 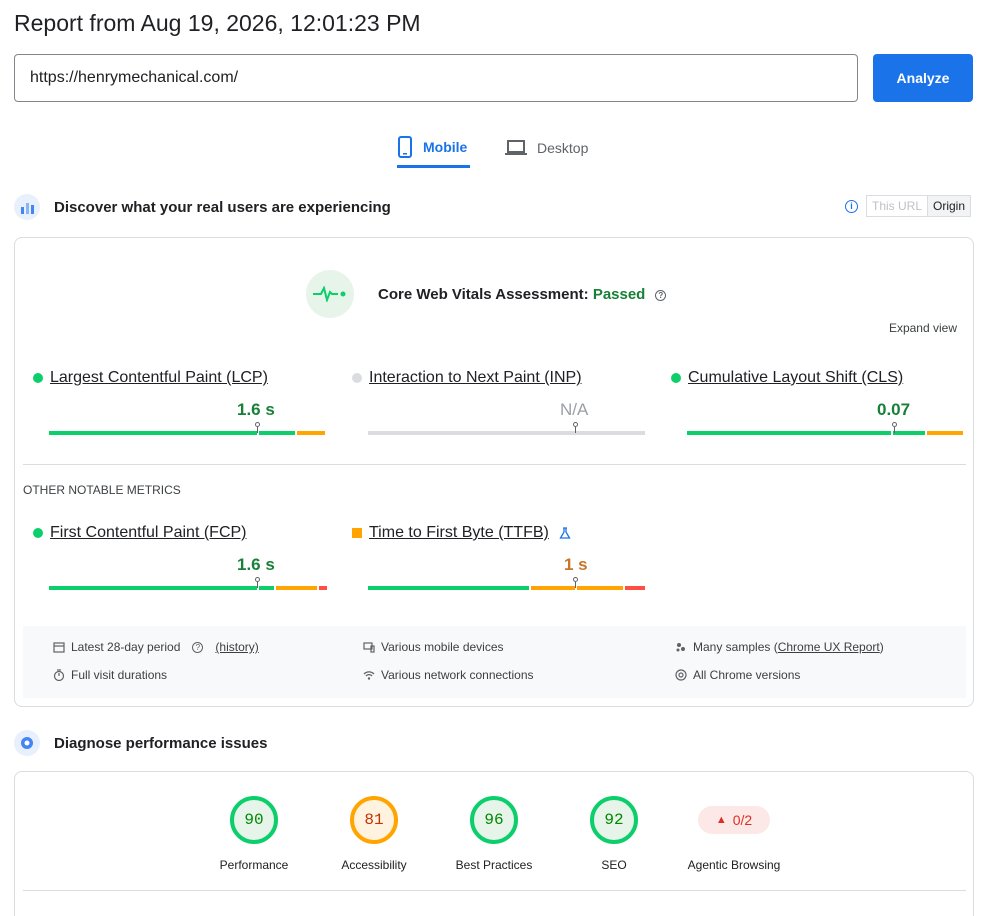 I want to click on tab-desktop: Desktop, so click(x=546, y=148).